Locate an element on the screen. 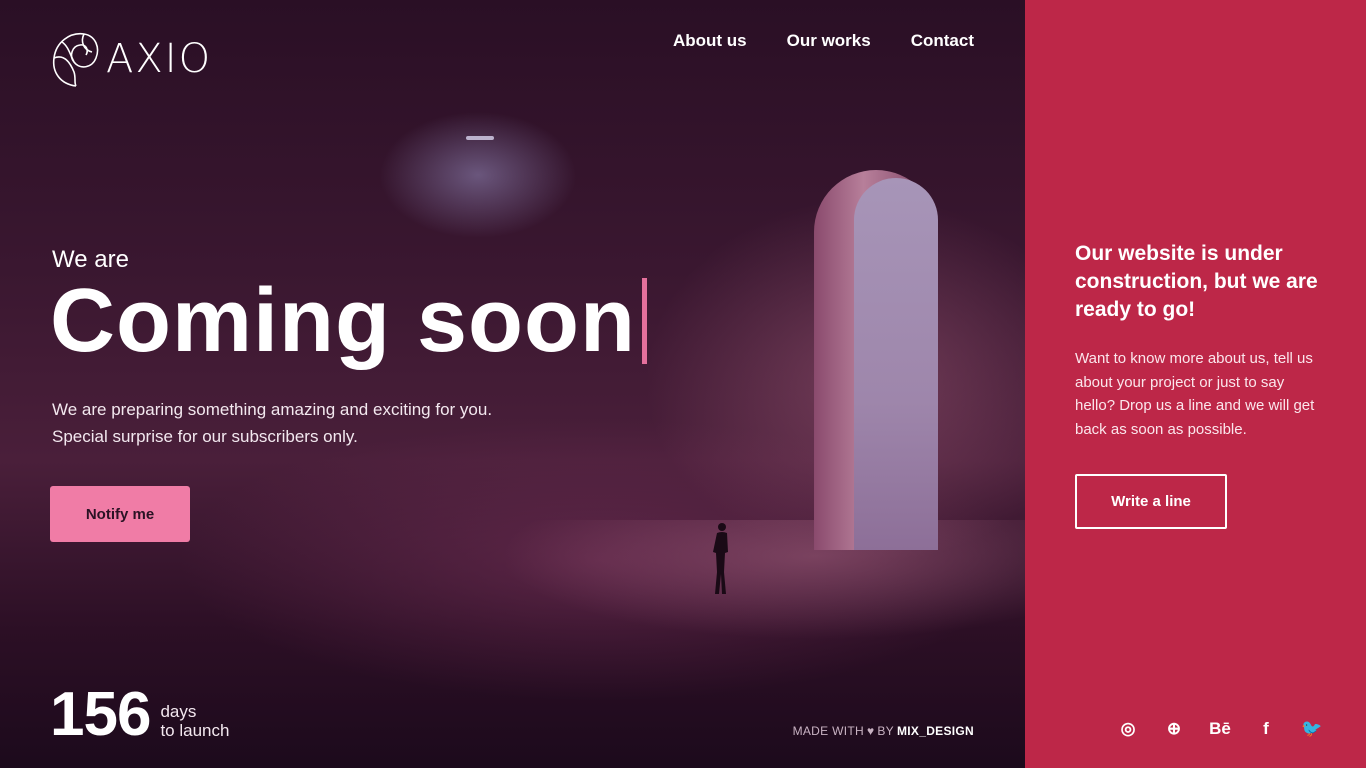 The width and height of the screenshot is (1366, 768). brand-name: AXIO is located at coordinates (159, 59).